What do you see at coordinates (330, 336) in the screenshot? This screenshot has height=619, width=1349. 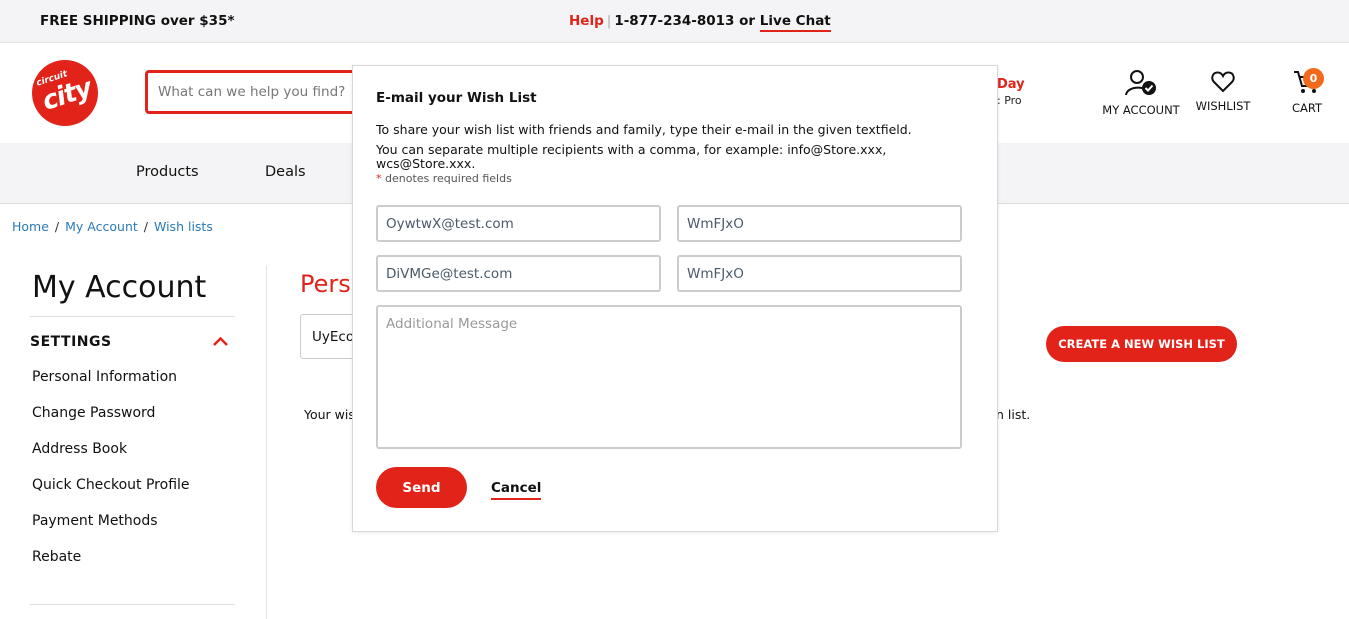 I see `wishlist-select: UyEco` at bounding box center [330, 336].